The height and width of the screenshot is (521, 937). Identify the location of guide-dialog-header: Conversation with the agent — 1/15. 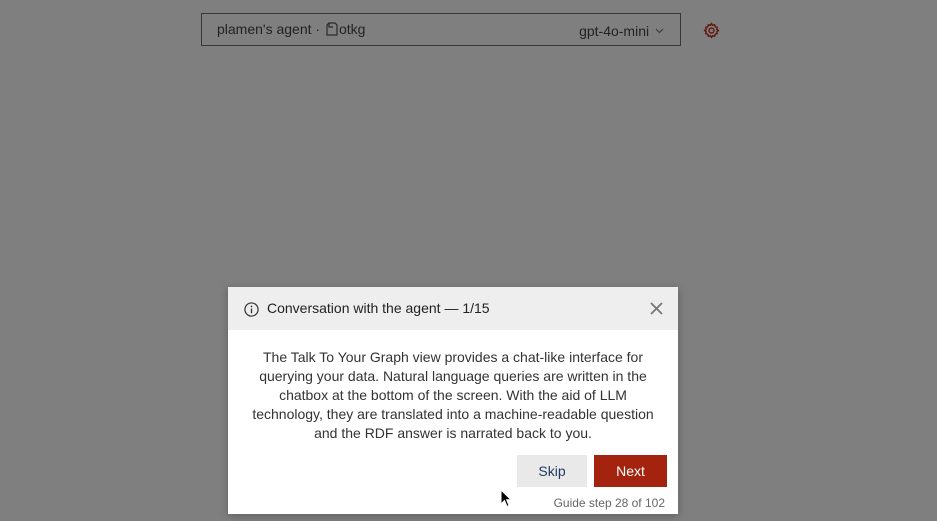
(453, 308).